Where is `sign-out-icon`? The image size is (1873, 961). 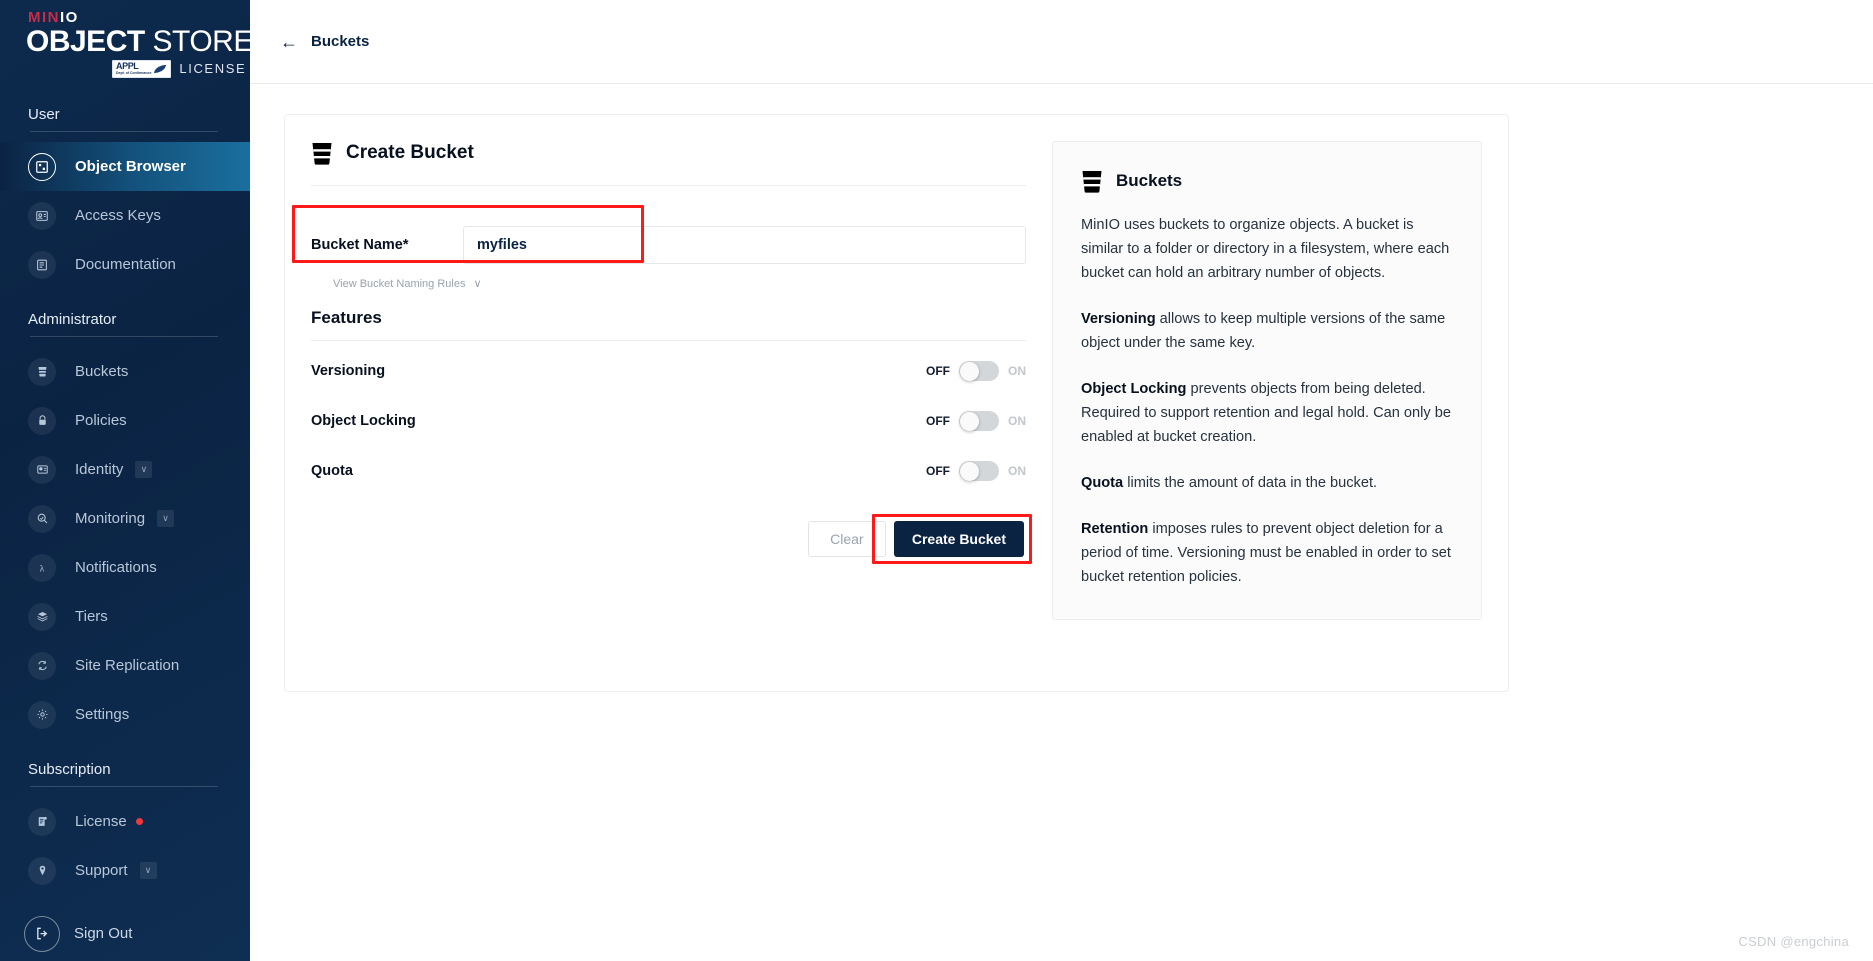 sign-out-icon is located at coordinates (42, 933).